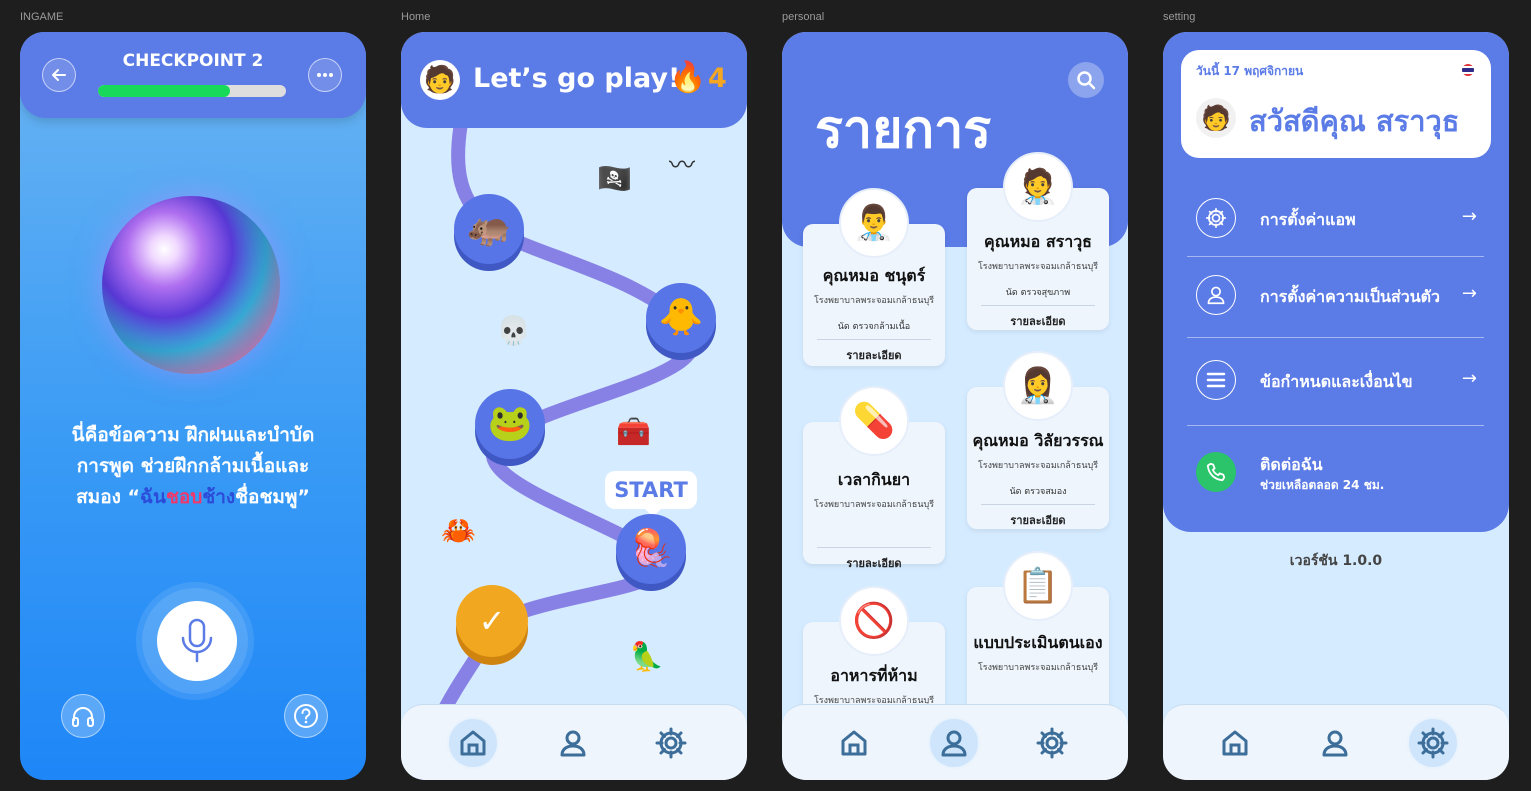  What do you see at coordinates (184, 497) in the screenshot?
I see `word-2: ชอบ` at bounding box center [184, 497].